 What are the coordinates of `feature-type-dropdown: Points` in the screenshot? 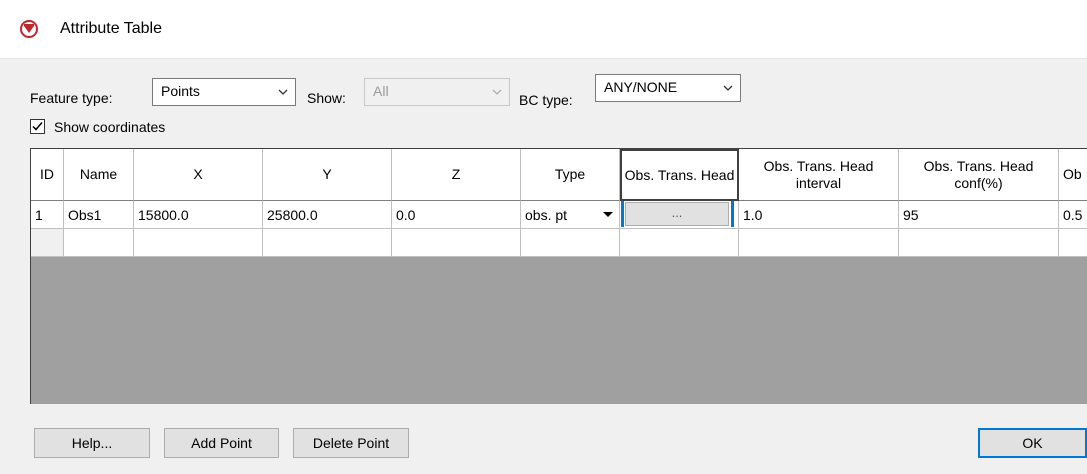 It's located at (224, 92).